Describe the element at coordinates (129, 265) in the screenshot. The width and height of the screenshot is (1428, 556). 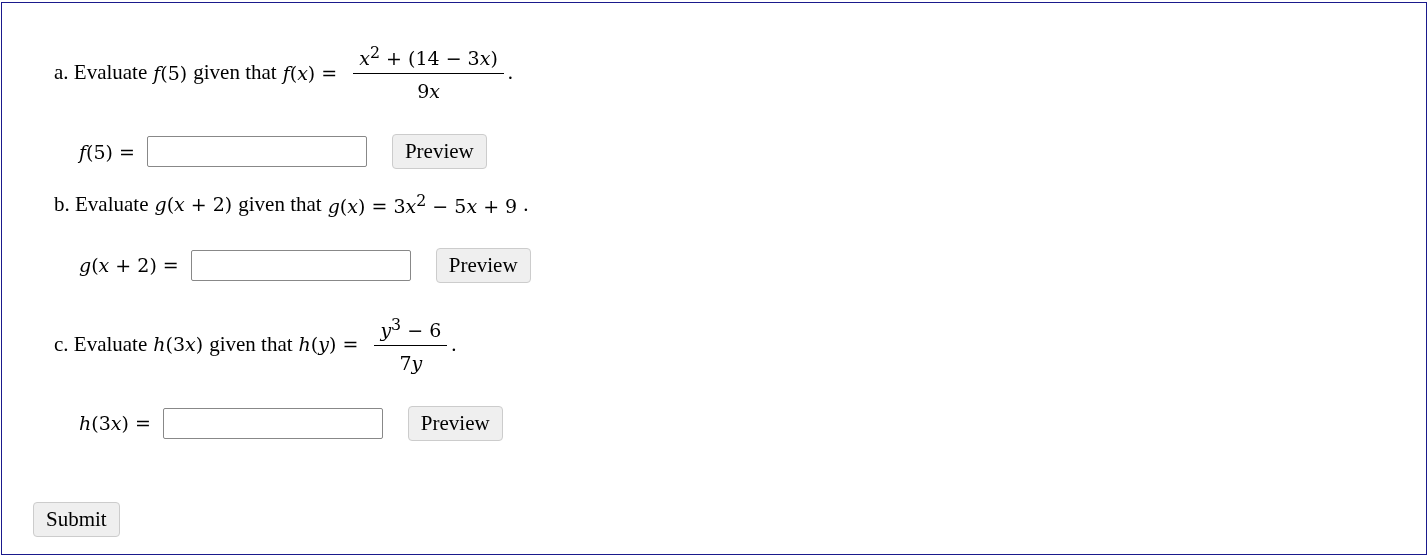
I see `answer-label: g(x + 2) =` at that location.